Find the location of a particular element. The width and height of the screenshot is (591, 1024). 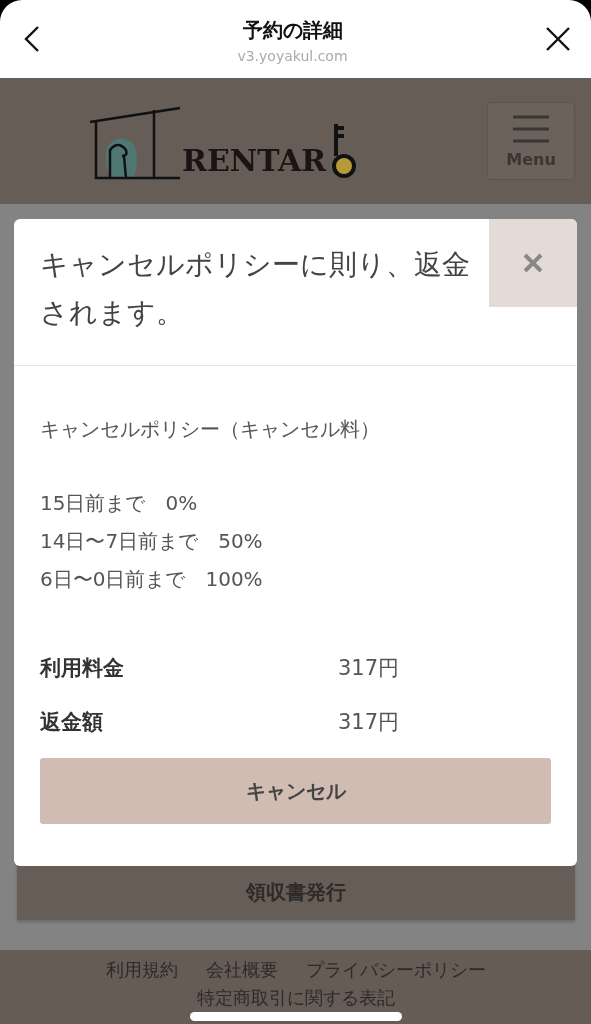

modal-title: キャンセルポリシーに則り、返金されます。 is located at coordinates (255, 289).